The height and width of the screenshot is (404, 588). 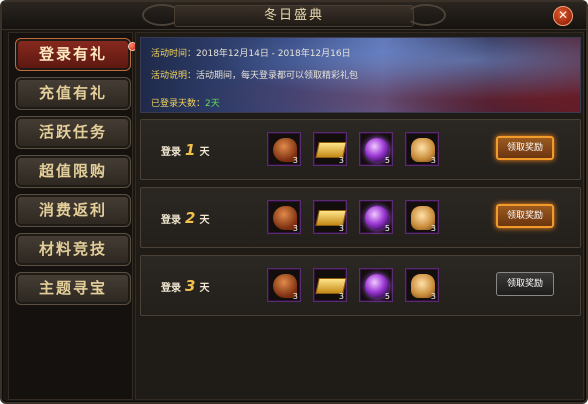 I want to click on sidebar-item-label: 材料竞技, so click(x=72, y=249).